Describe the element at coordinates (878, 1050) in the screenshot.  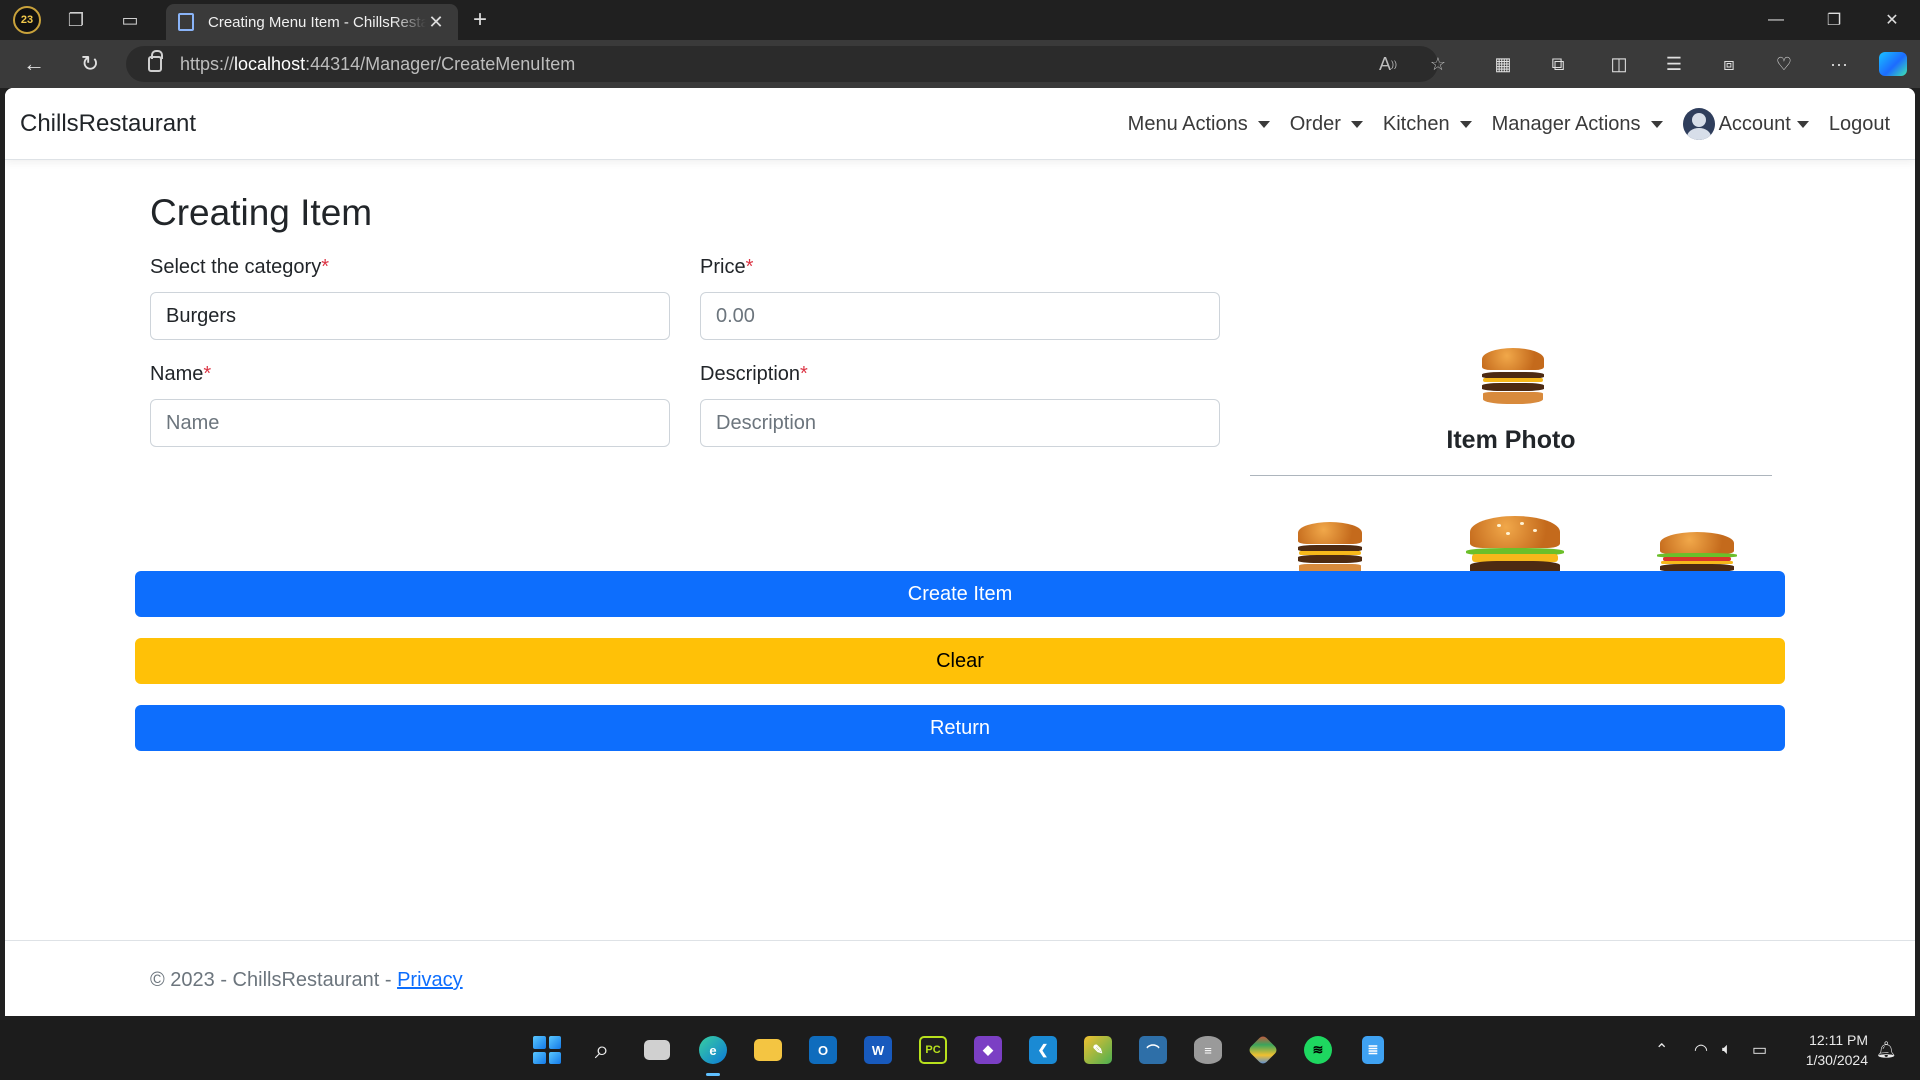
I see `word-icon: W` at that location.